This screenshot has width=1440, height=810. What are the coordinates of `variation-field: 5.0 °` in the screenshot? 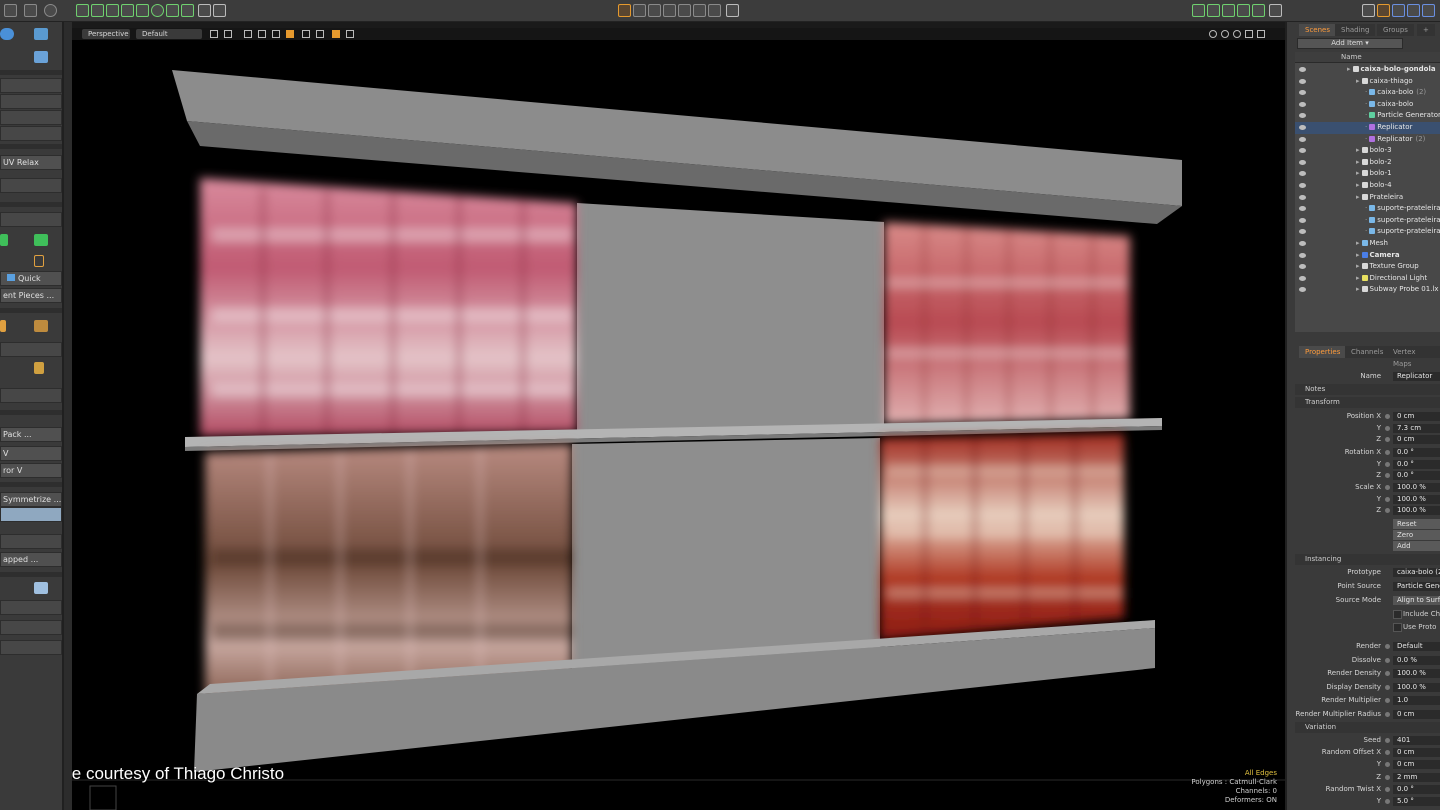 It's located at (1416, 801).